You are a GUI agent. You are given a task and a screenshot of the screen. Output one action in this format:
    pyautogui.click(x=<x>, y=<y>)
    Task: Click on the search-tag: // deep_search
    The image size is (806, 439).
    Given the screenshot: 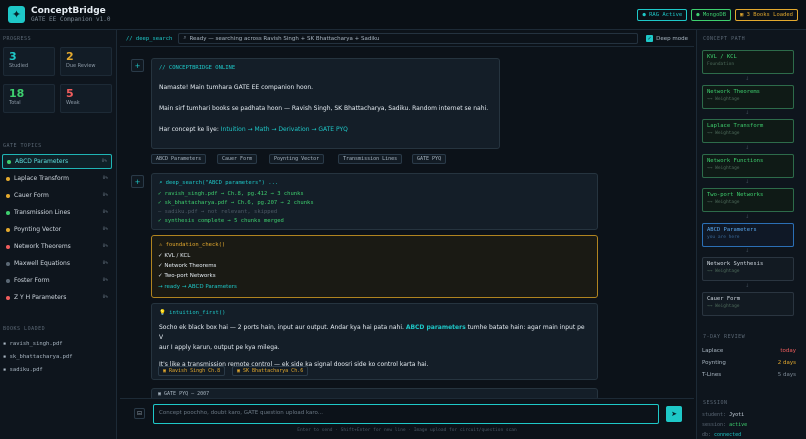 What is the action you would take?
    pyautogui.click(x=149, y=38)
    